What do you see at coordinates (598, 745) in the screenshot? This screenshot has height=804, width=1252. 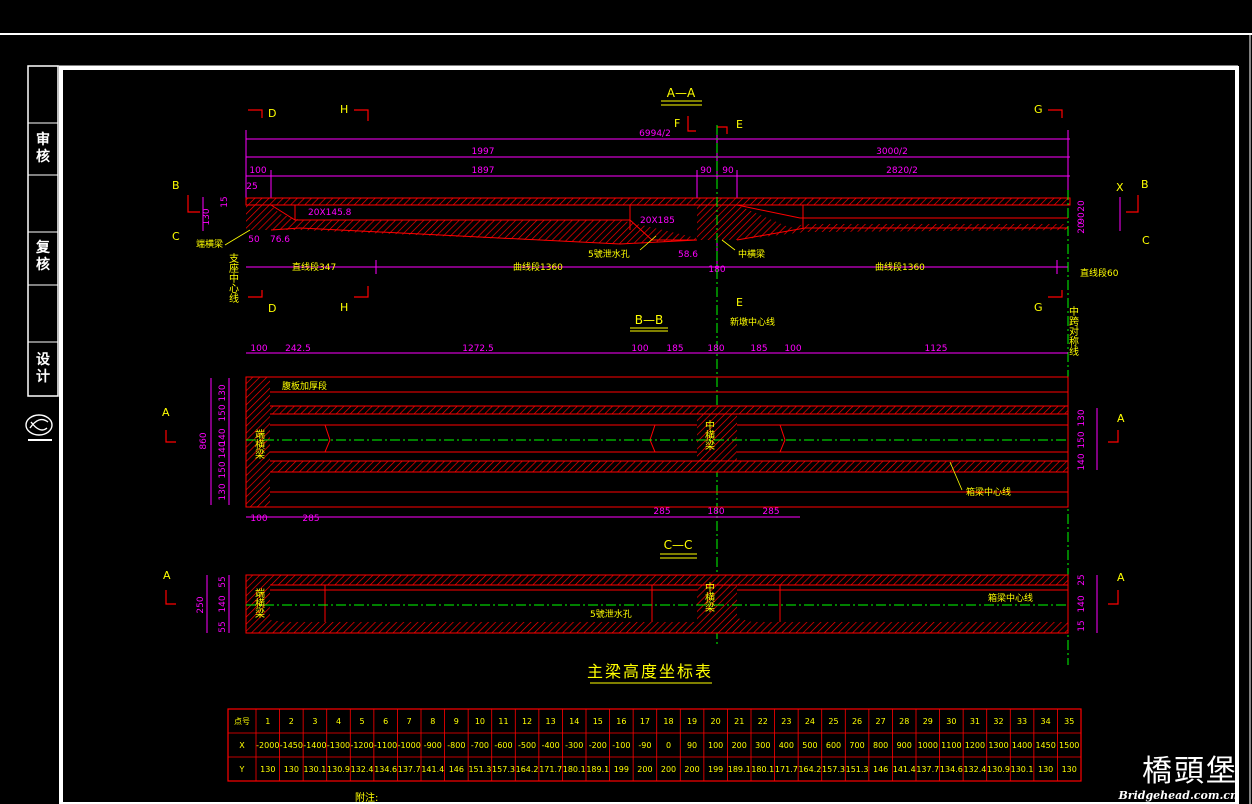 I see `table-cell-x-15: -200` at bounding box center [598, 745].